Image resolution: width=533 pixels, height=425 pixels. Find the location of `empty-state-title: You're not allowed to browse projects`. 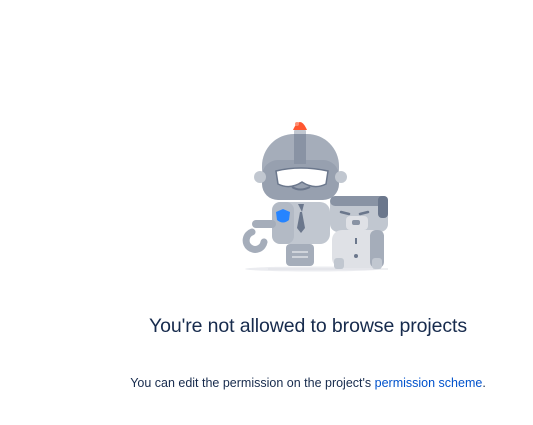

empty-state-title: You're not allowed to browse projects is located at coordinates (308, 326).